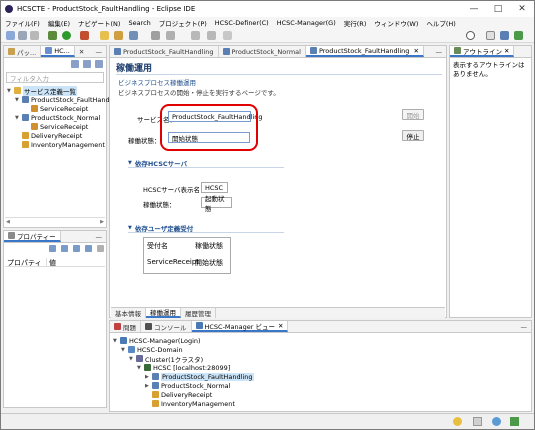  What do you see at coordinates (216, 204) in the screenshot?
I see `run-state-field: 起動状態` at bounding box center [216, 204].